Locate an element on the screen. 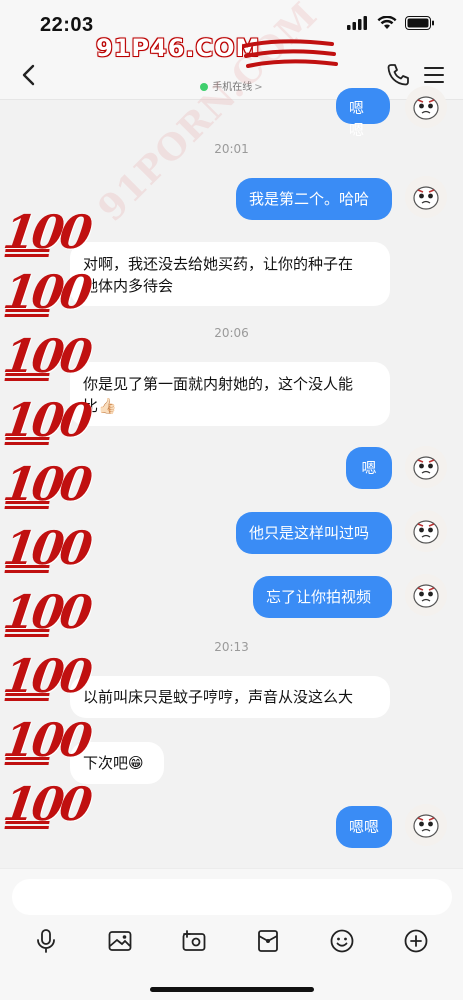 Image resolution: width=463 pixels, height=1000 pixels. phone-icon is located at coordinates (398, 75).